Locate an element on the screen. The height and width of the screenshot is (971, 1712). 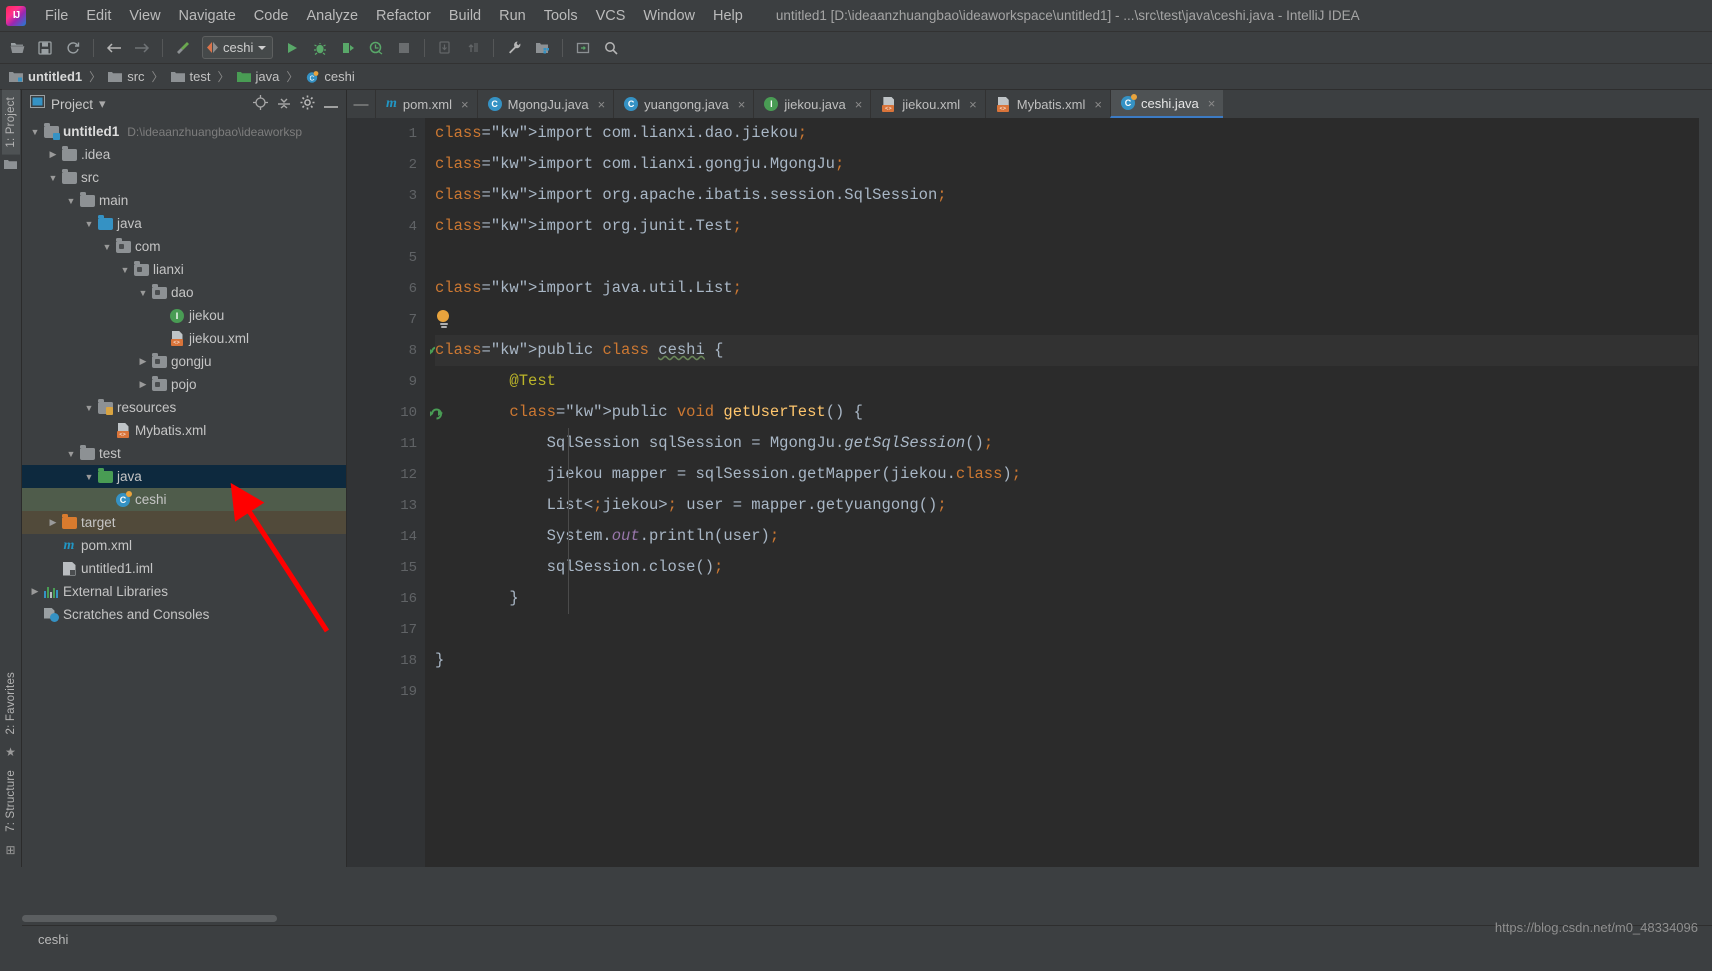
code-line-16: } is located at coordinates (1066, 598).